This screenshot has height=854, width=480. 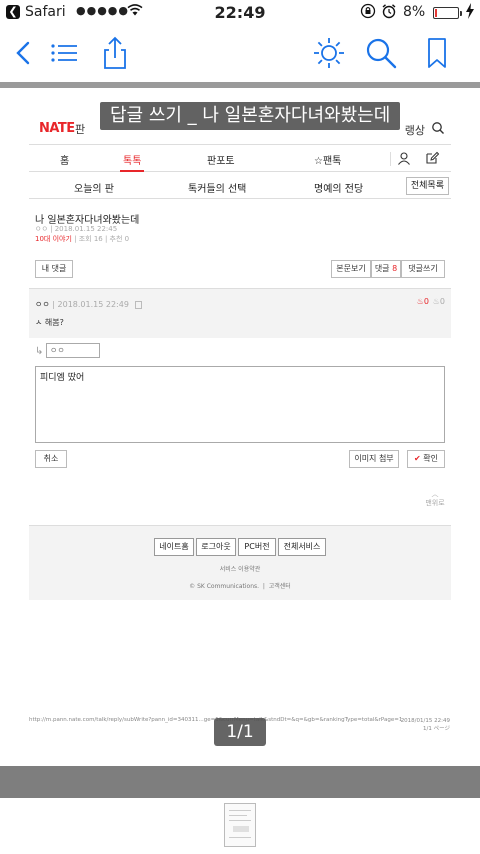 What do you see at coordinates (417, 458) in the screenshot?
I see `check-icon: ✔` at bounding box center [417, 458].